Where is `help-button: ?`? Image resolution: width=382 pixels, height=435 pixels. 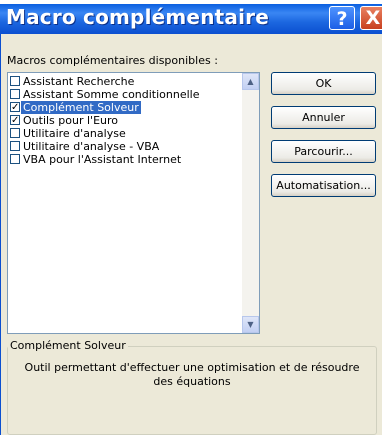 help-button: ? is located at coordinates (342, 18).